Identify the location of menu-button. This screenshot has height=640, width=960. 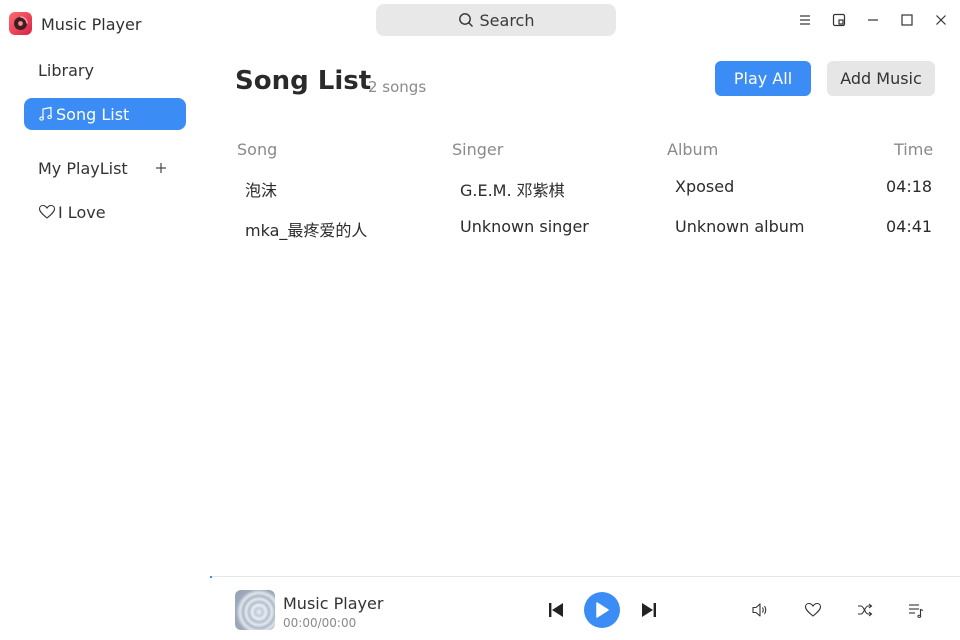
(805, 20).